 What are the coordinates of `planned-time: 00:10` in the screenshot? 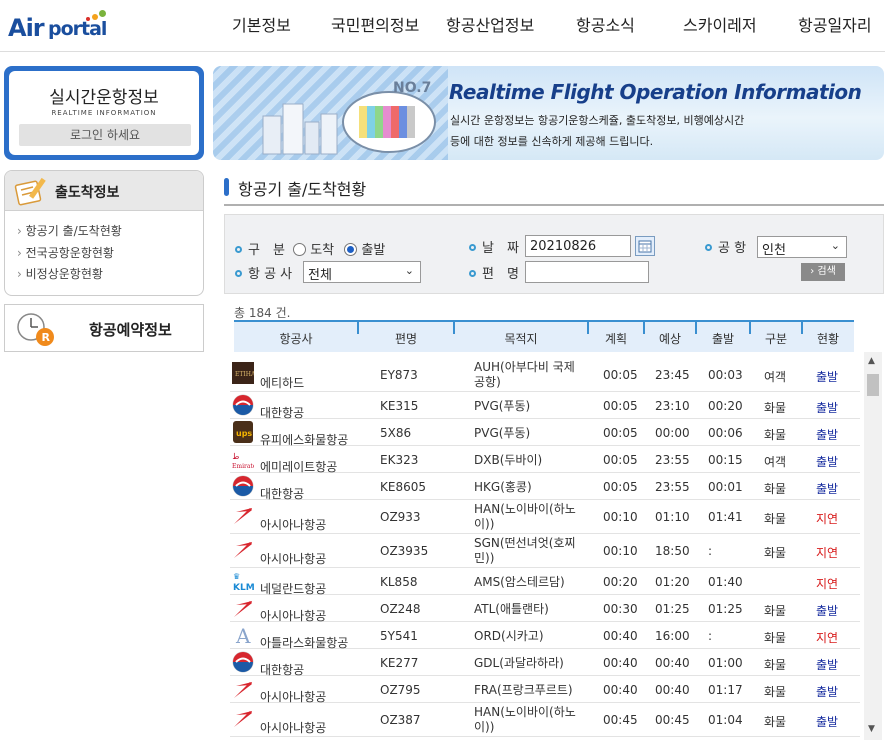 It's located at (620, 517).